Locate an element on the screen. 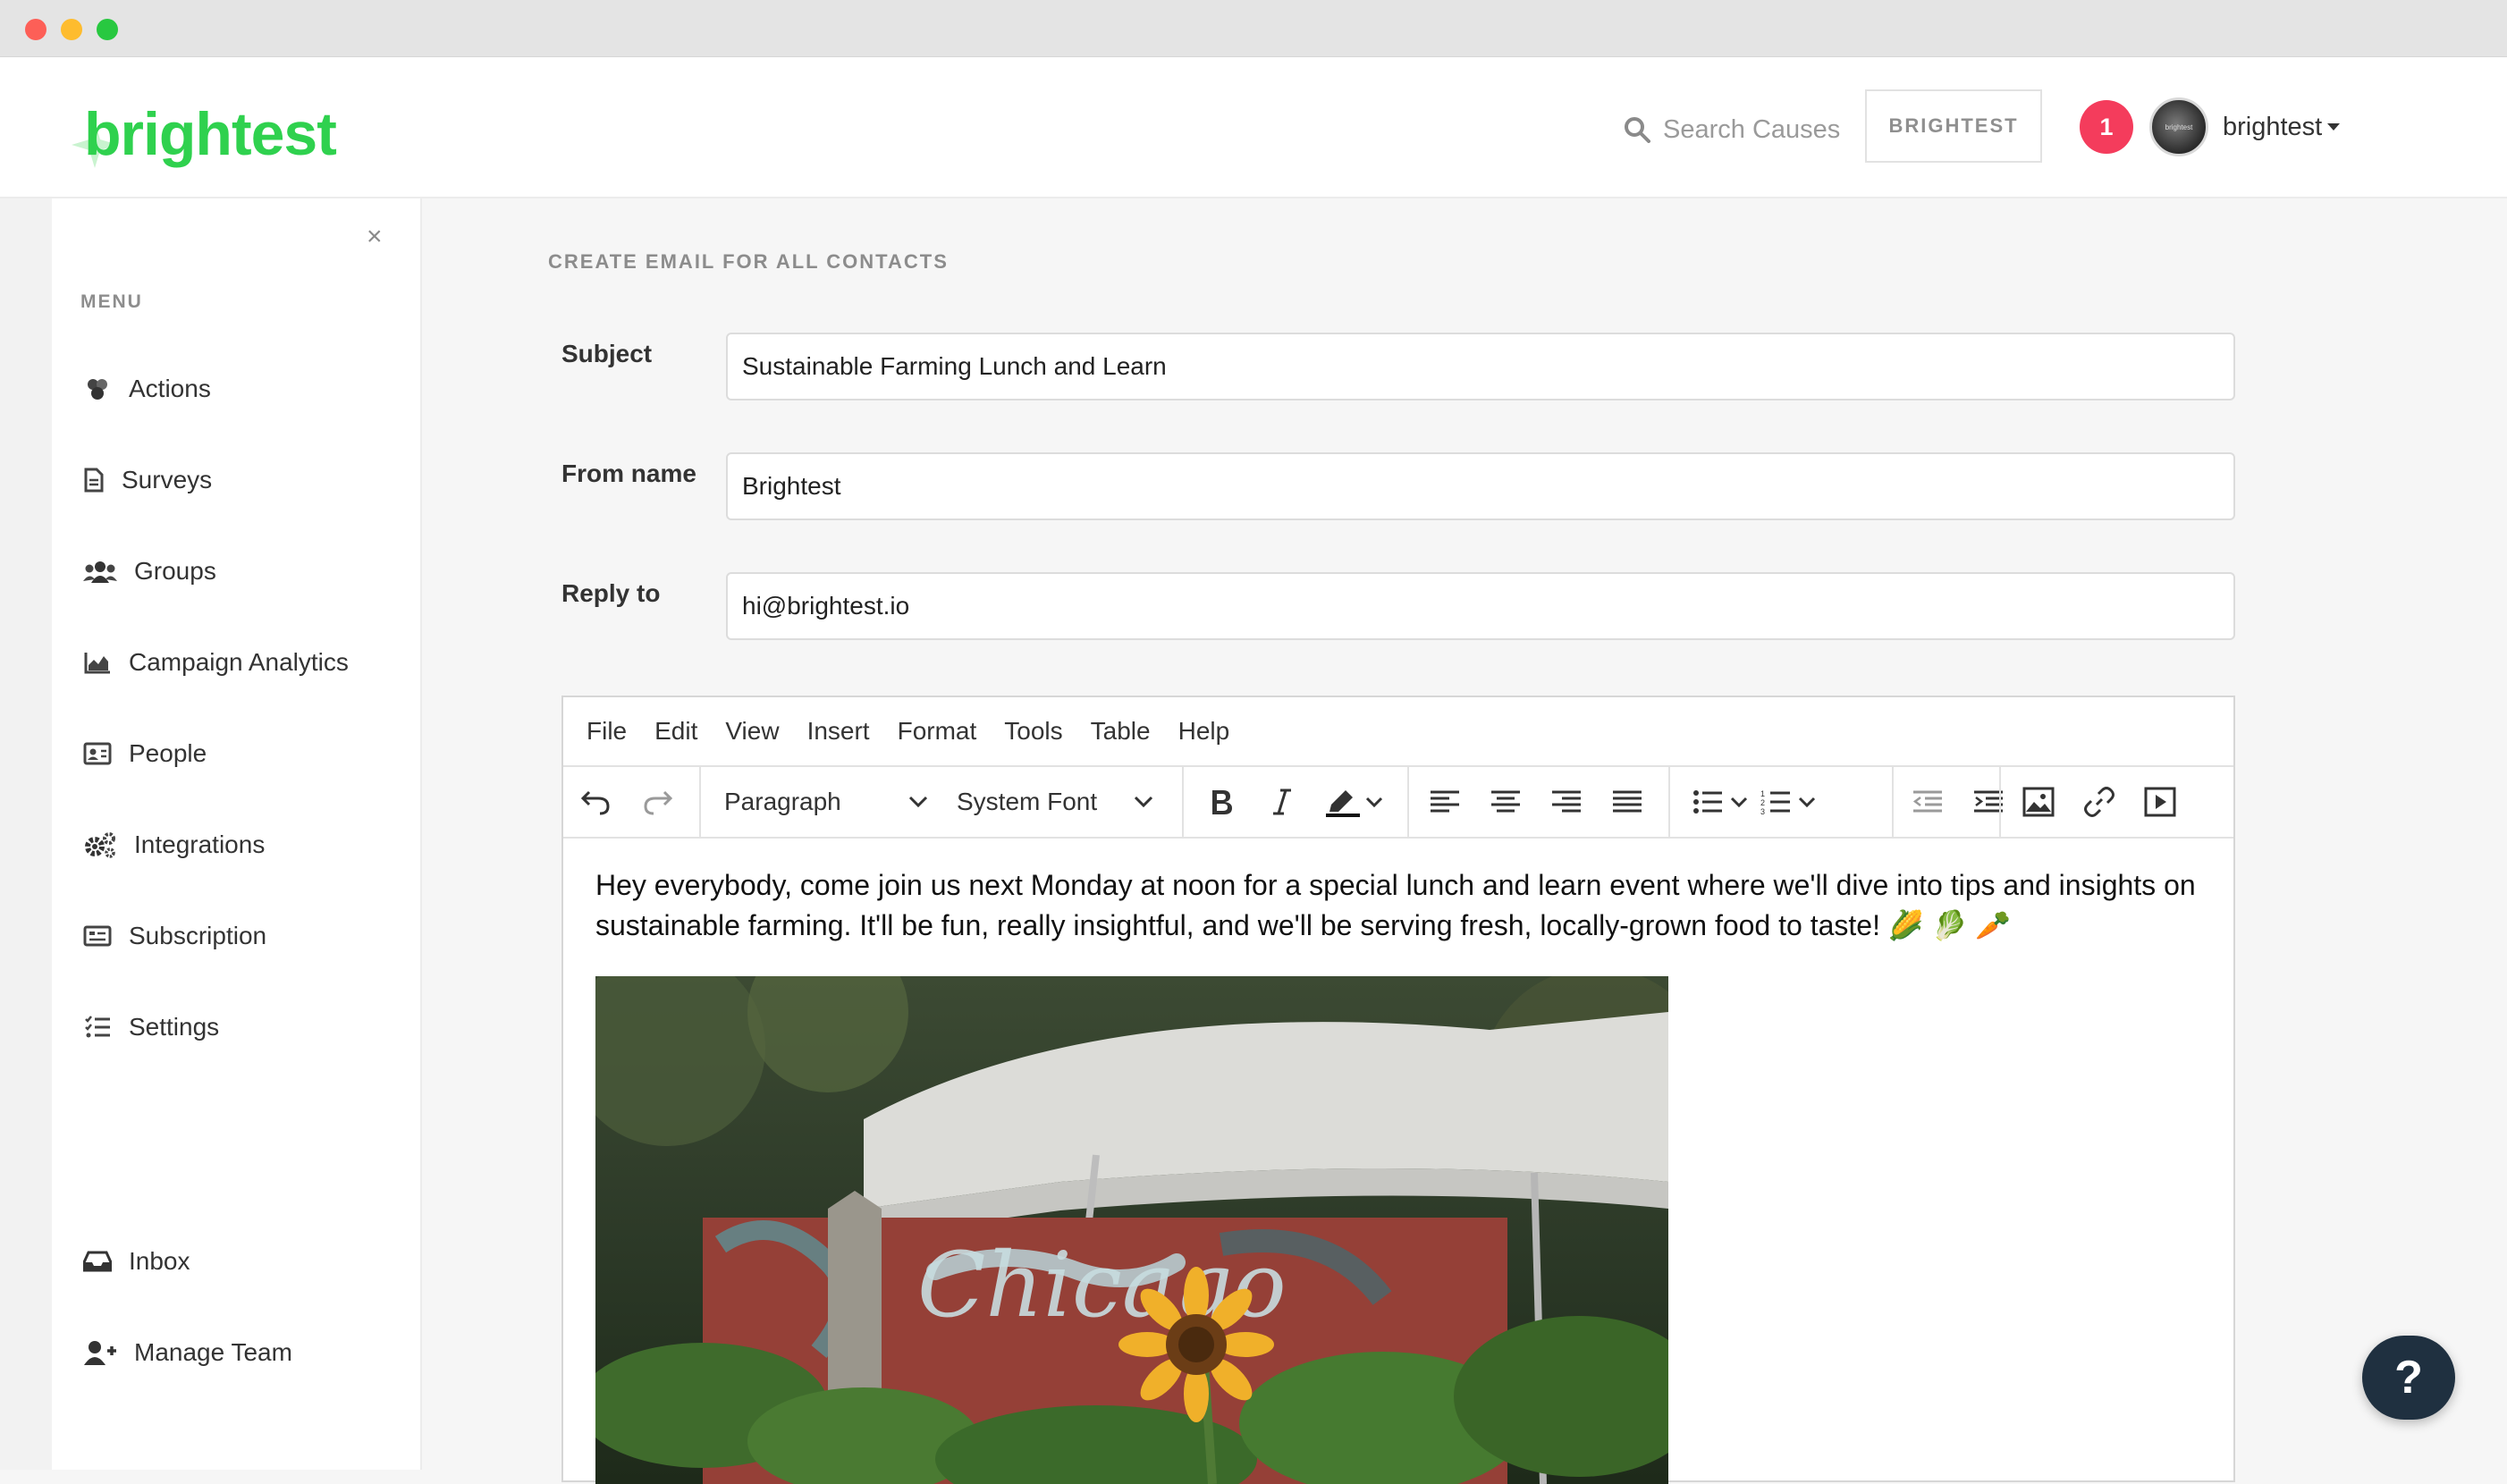  sidebar-item-groups: Groups is located at coordinates (149, 571).